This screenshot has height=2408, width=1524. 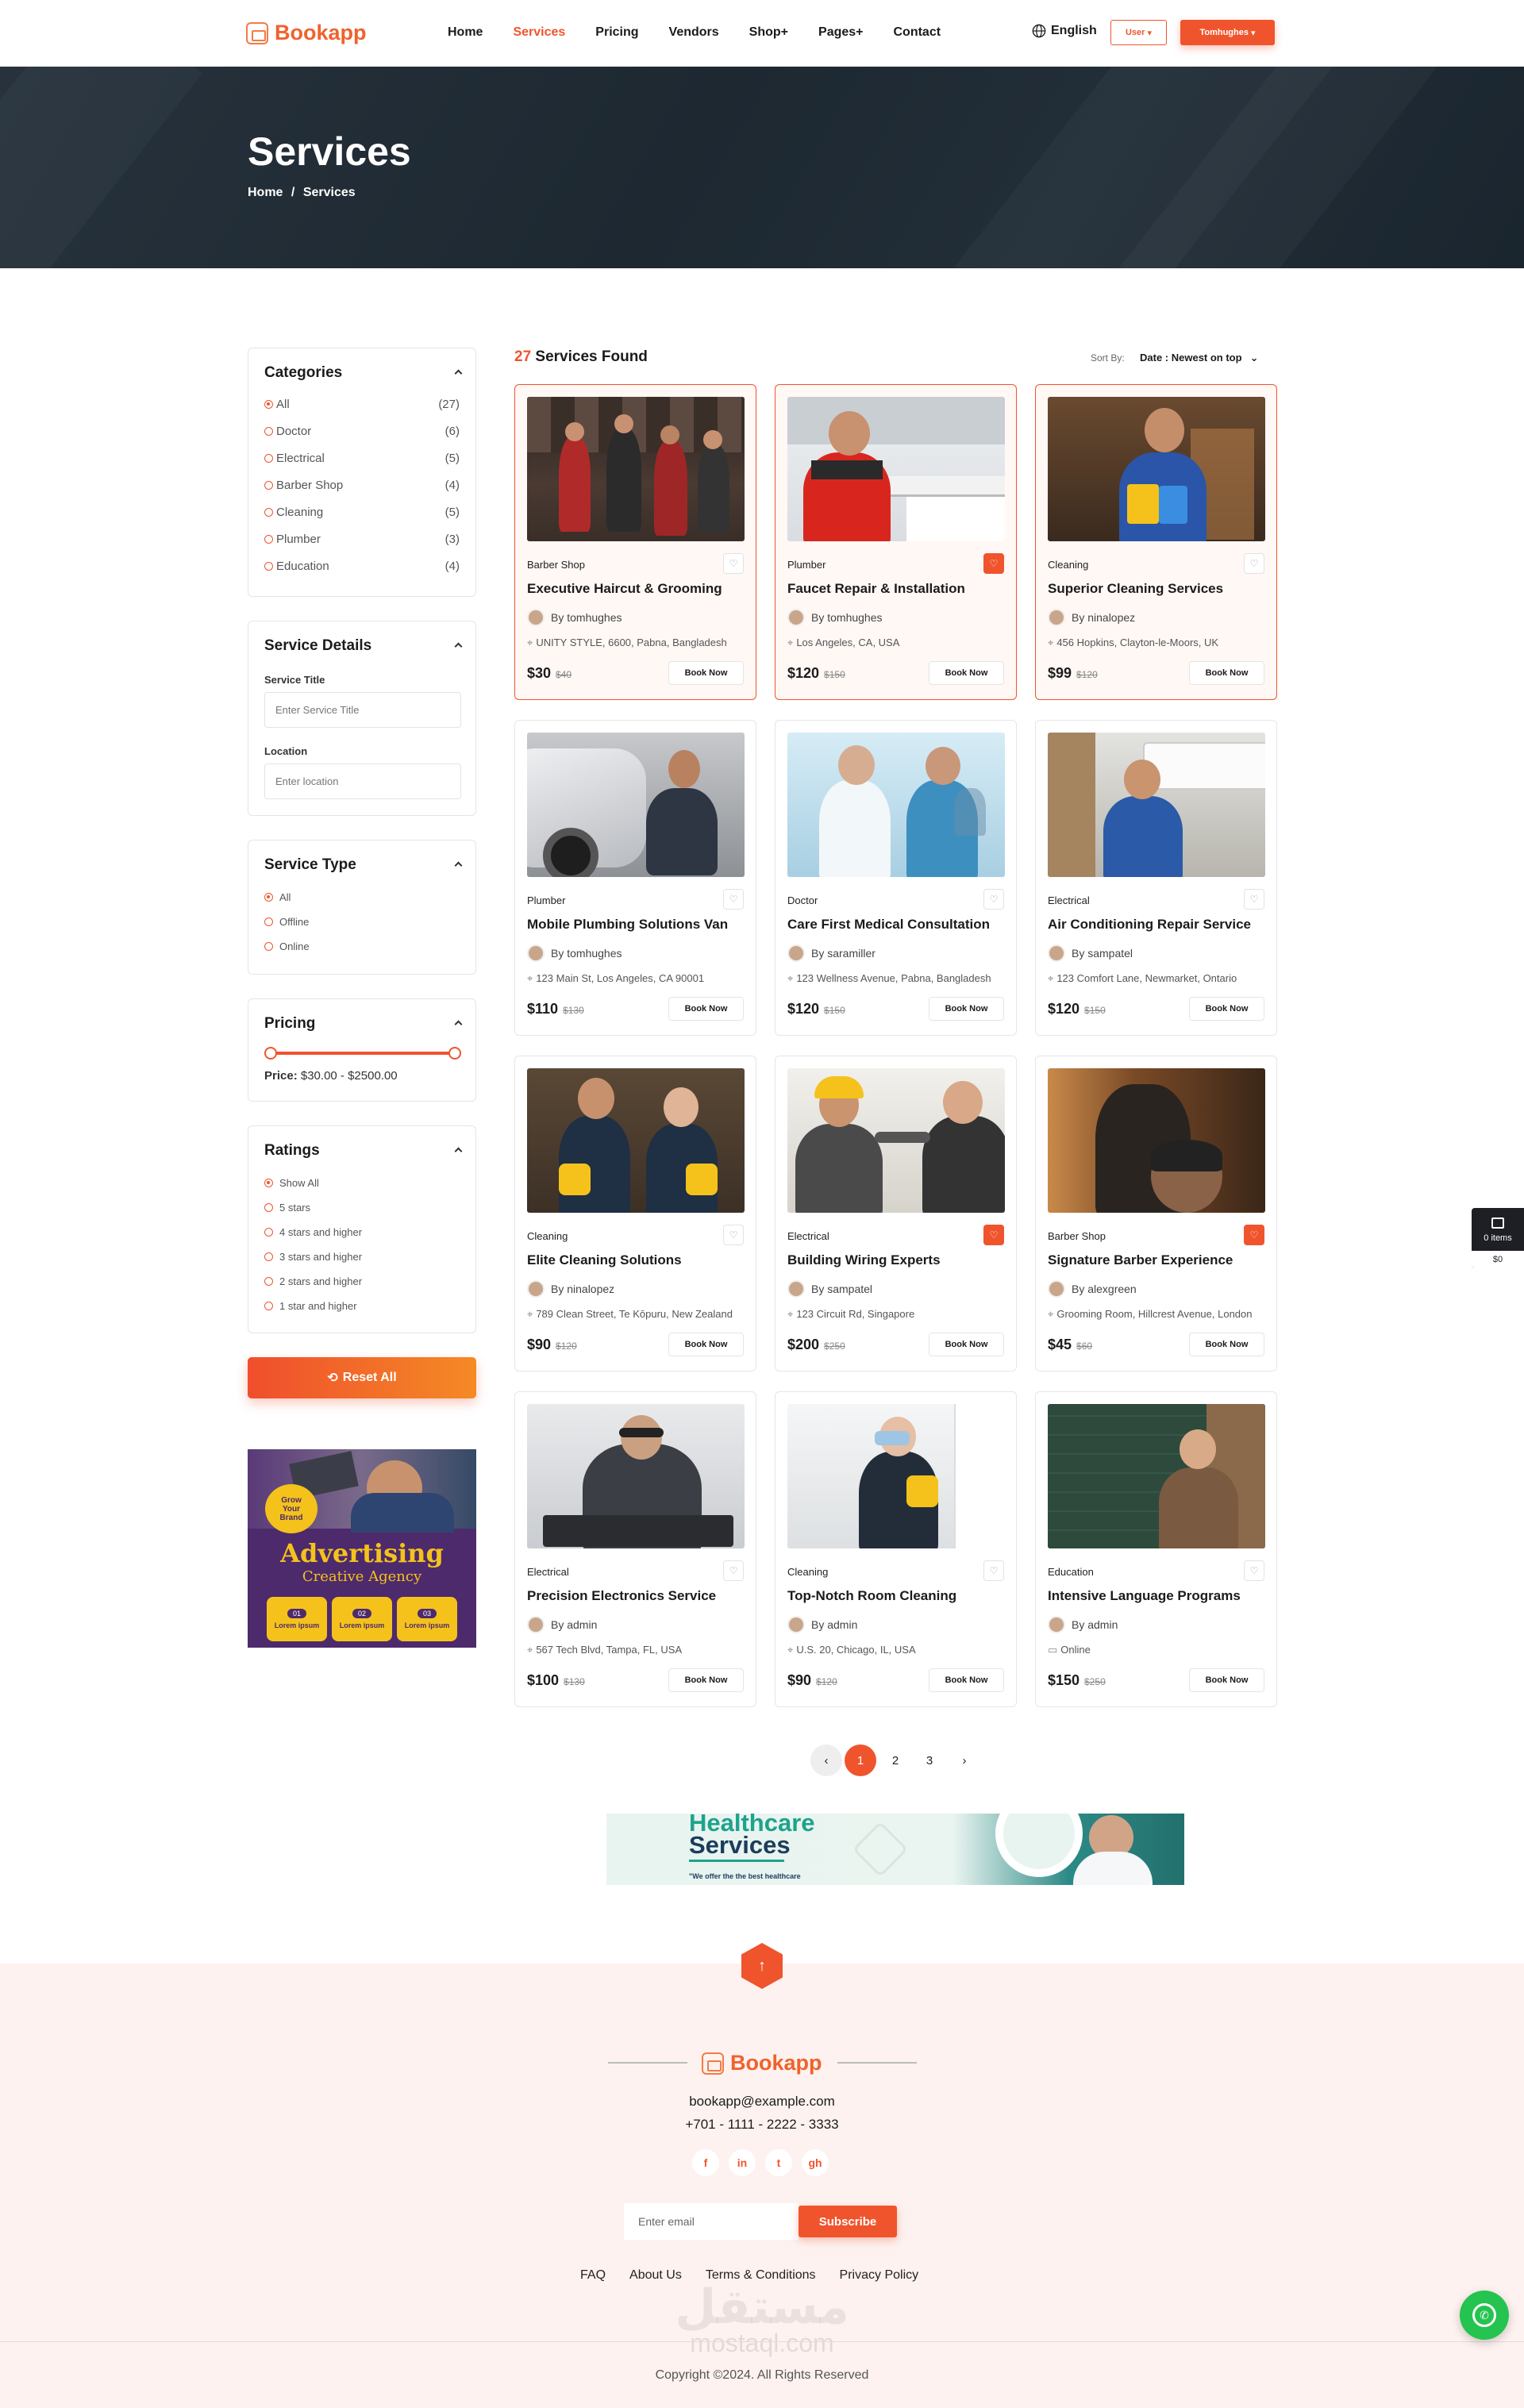 What do you see at coordinates (742, 2162) in the screenshot?
I see `linkedin-icon: in` at bounding box center [742, 2162].